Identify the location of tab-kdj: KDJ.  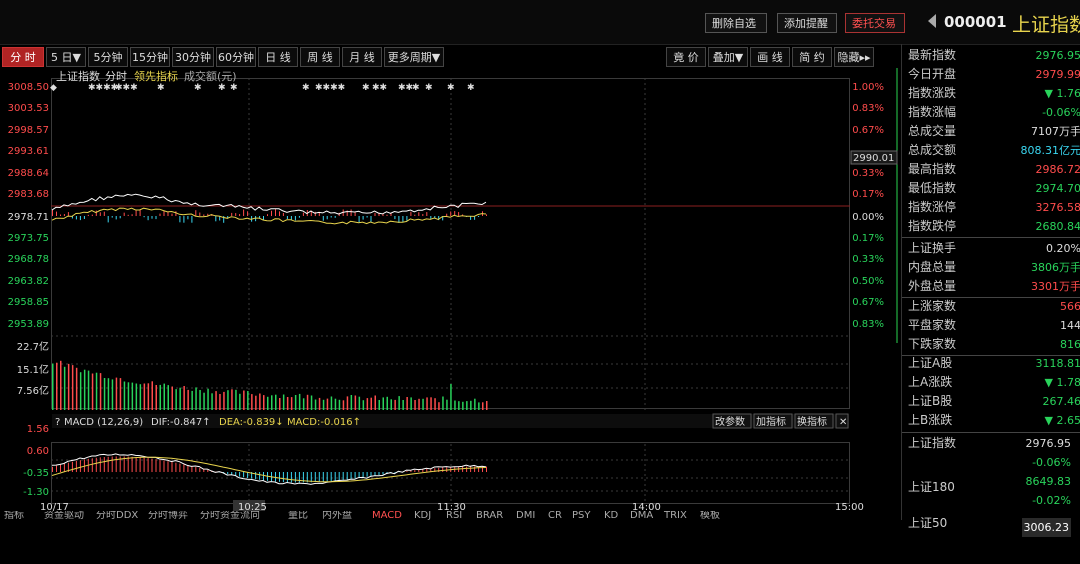
(422, 515).